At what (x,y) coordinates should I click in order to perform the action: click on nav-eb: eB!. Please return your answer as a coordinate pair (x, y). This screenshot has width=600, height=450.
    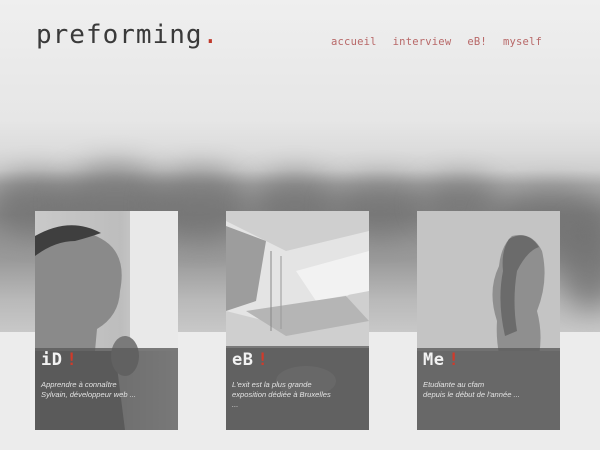
    Looking at the image, I should click on (477, 42).